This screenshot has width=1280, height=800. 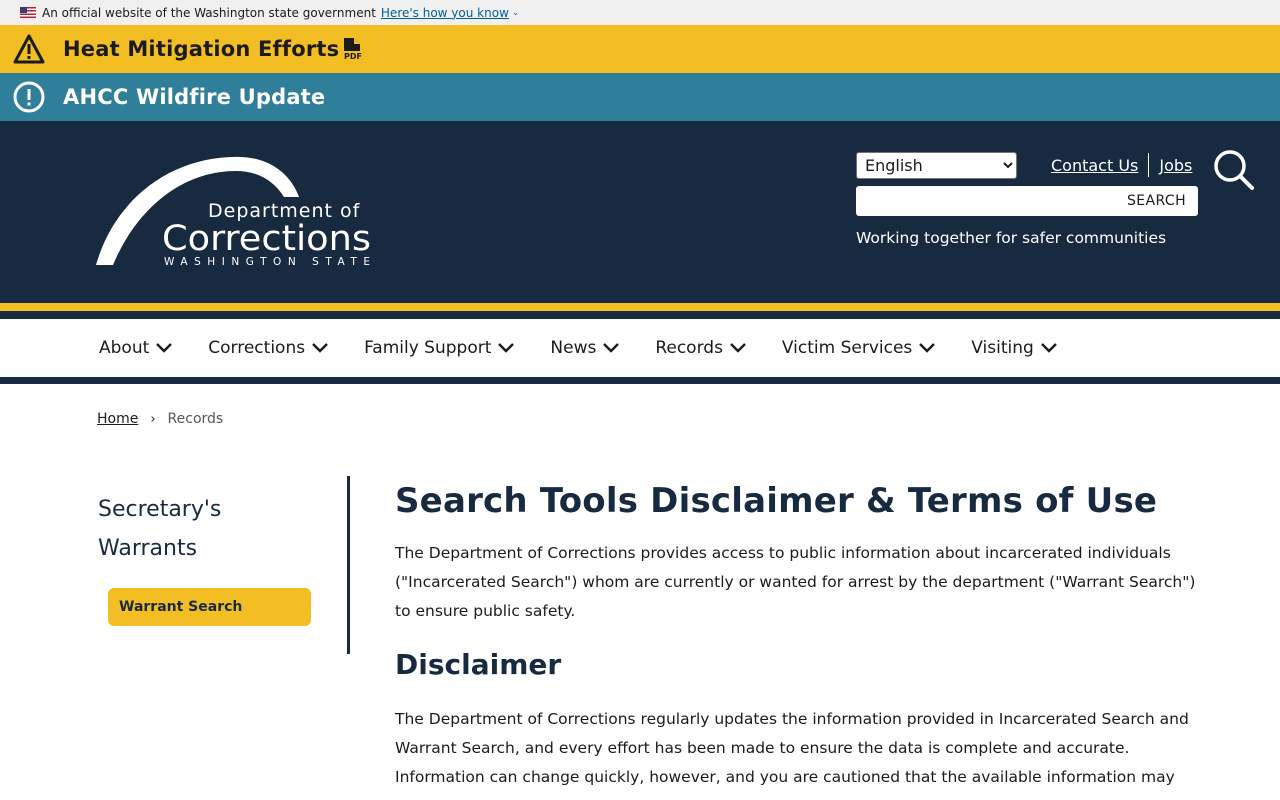 What do you see at coordinates (266, 239) in the screenshot?
I see `logo-line2: Corrections` at bounding box center [266, 239].